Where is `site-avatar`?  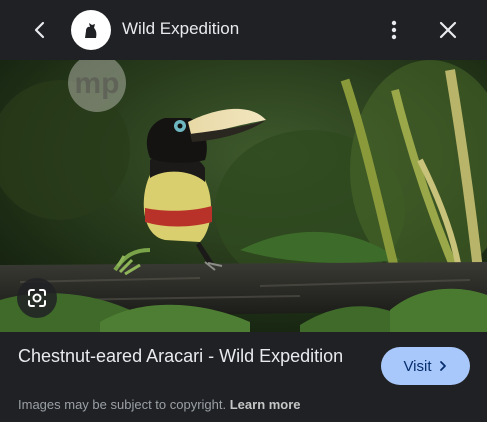 site-avatar is located at coordinates (91, 30).